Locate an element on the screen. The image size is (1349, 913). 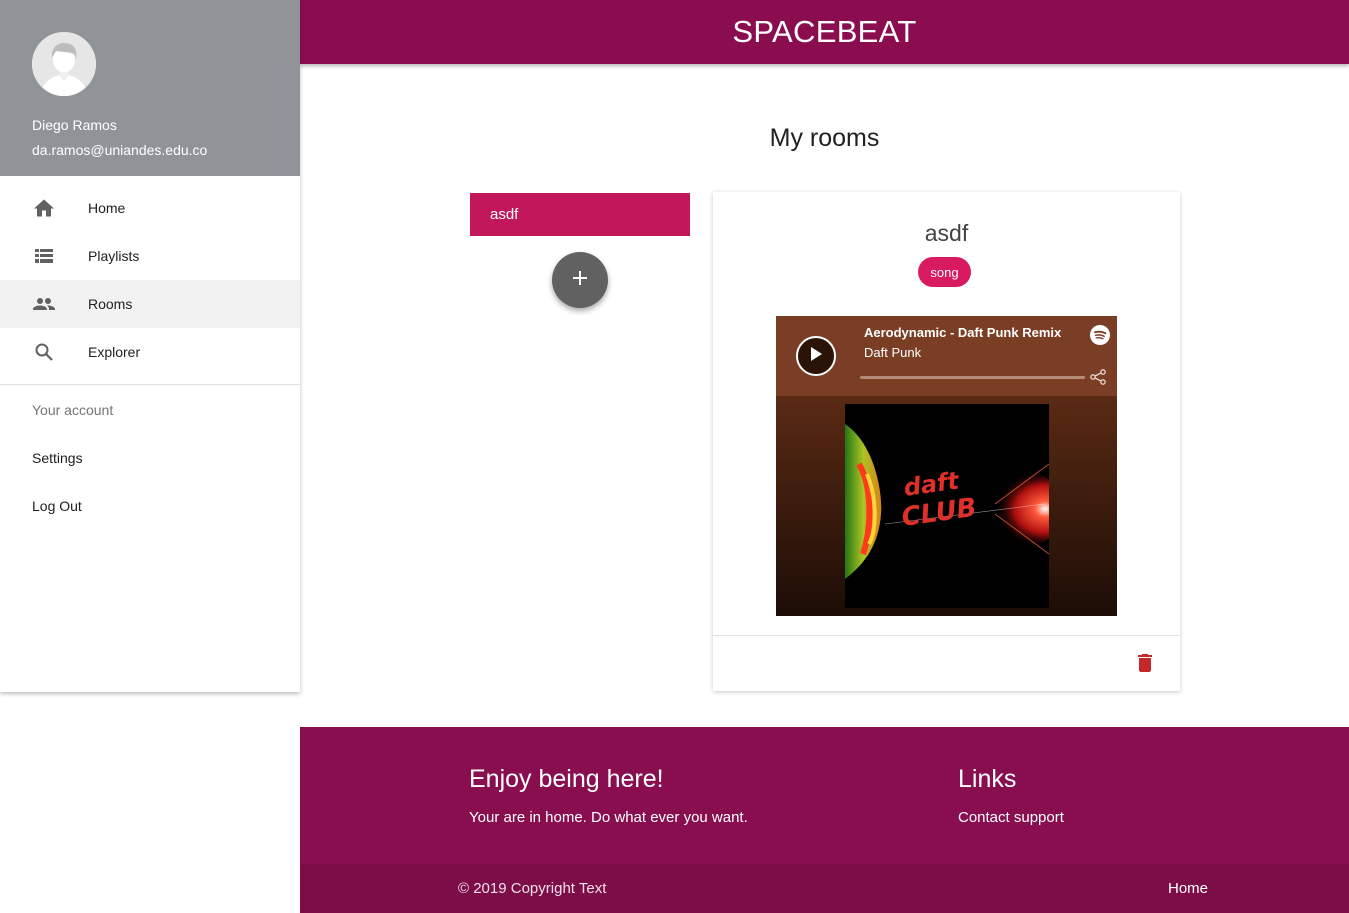
spotify-player: Aerodynamic - Daft Punk Remix Daft Punk is located at coordinates (946, 466).